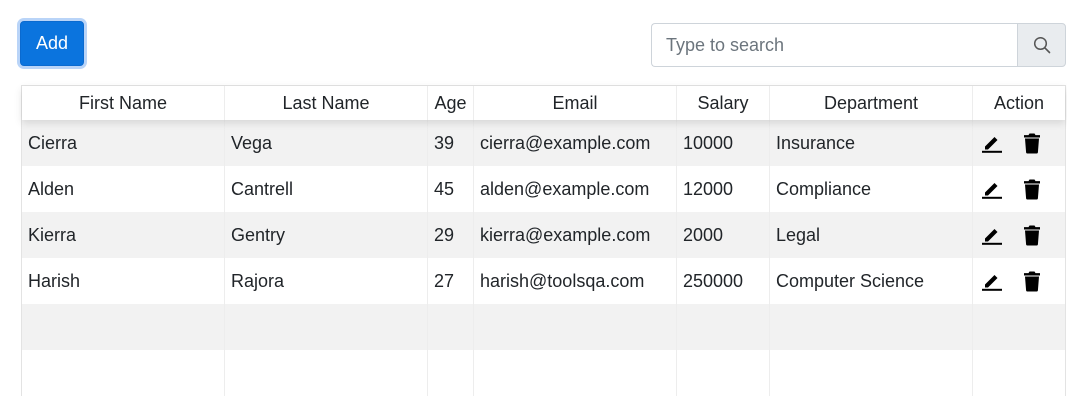 The height and width of the screenshot is (397, 1067). Describe the element at coordinates (123, 103) in the screenshot. I see `column-header-first-name: First Name` at that location.